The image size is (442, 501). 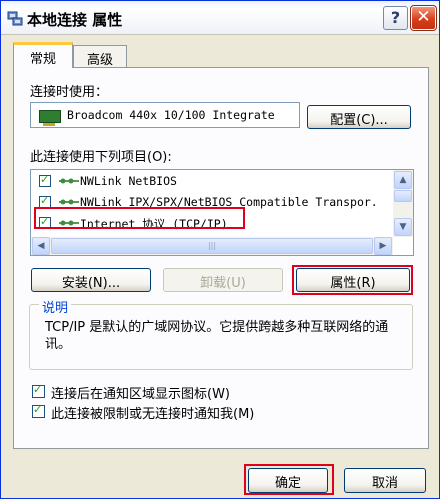 What do you see at coordinates (217, 336) in the screenshot?
I see `description-text: TCP/IP 是默认的广域网协议。它提供跨越多种互联网络的通讯。` at bounding box center [217, 336].